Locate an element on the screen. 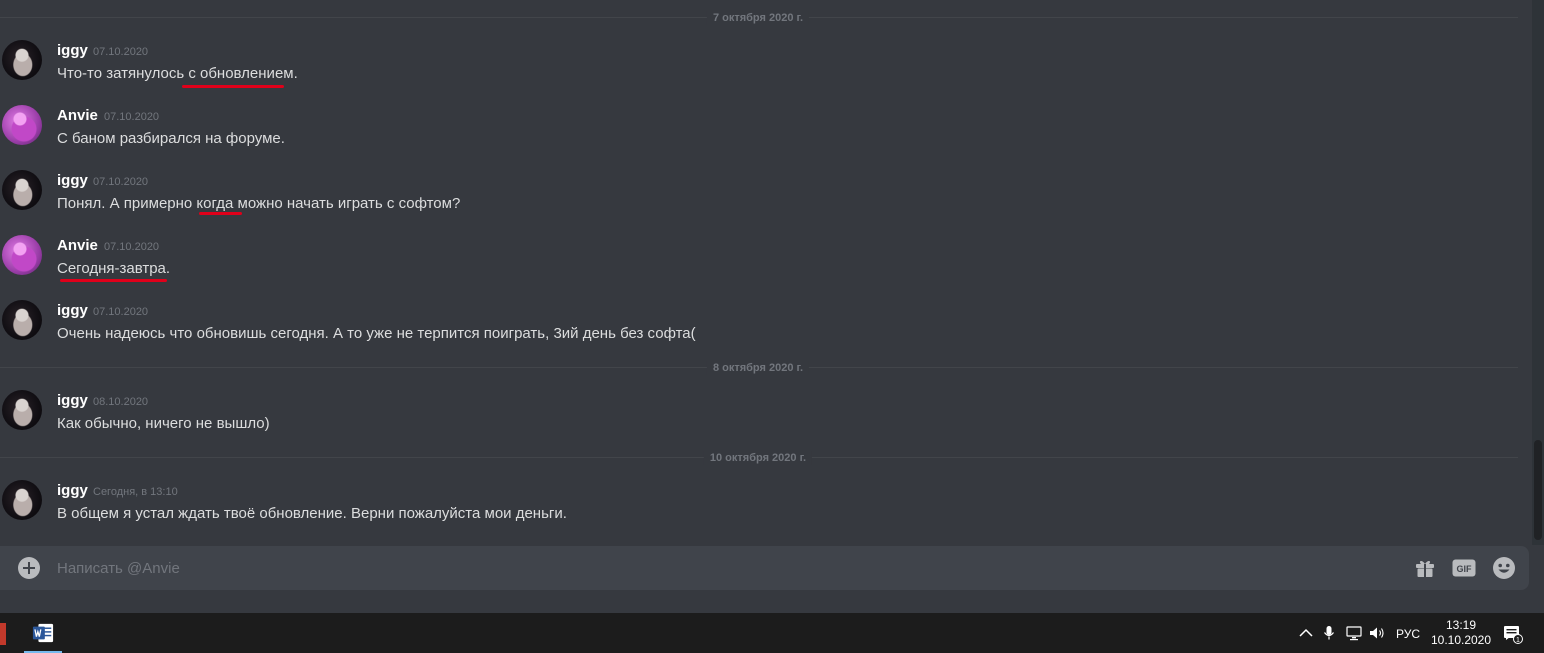 This screenshot has height=653, width=1544. taskbar-app-icon is located at coordinates (3, 634).